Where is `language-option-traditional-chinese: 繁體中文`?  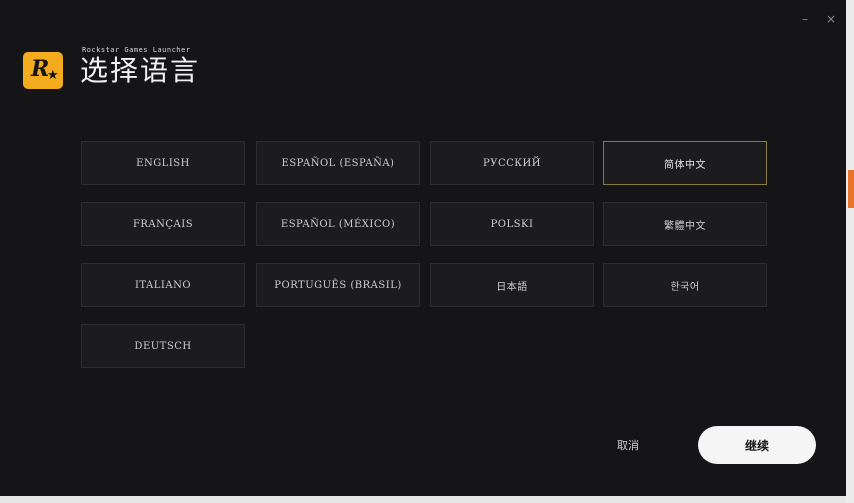 language-option-traditional-chinese: 繁體中文 is located at coordinates (685, 224).